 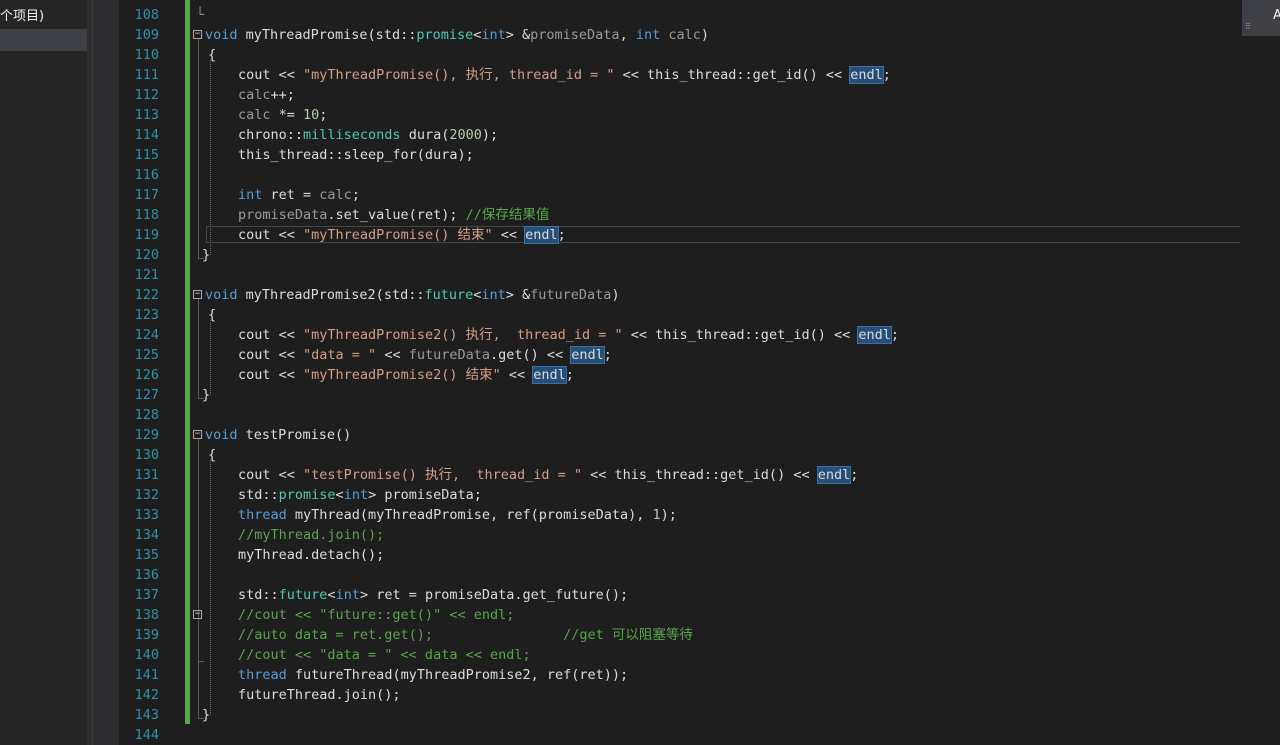 I want to click on line-number: 139, so click(x=146, y=635).